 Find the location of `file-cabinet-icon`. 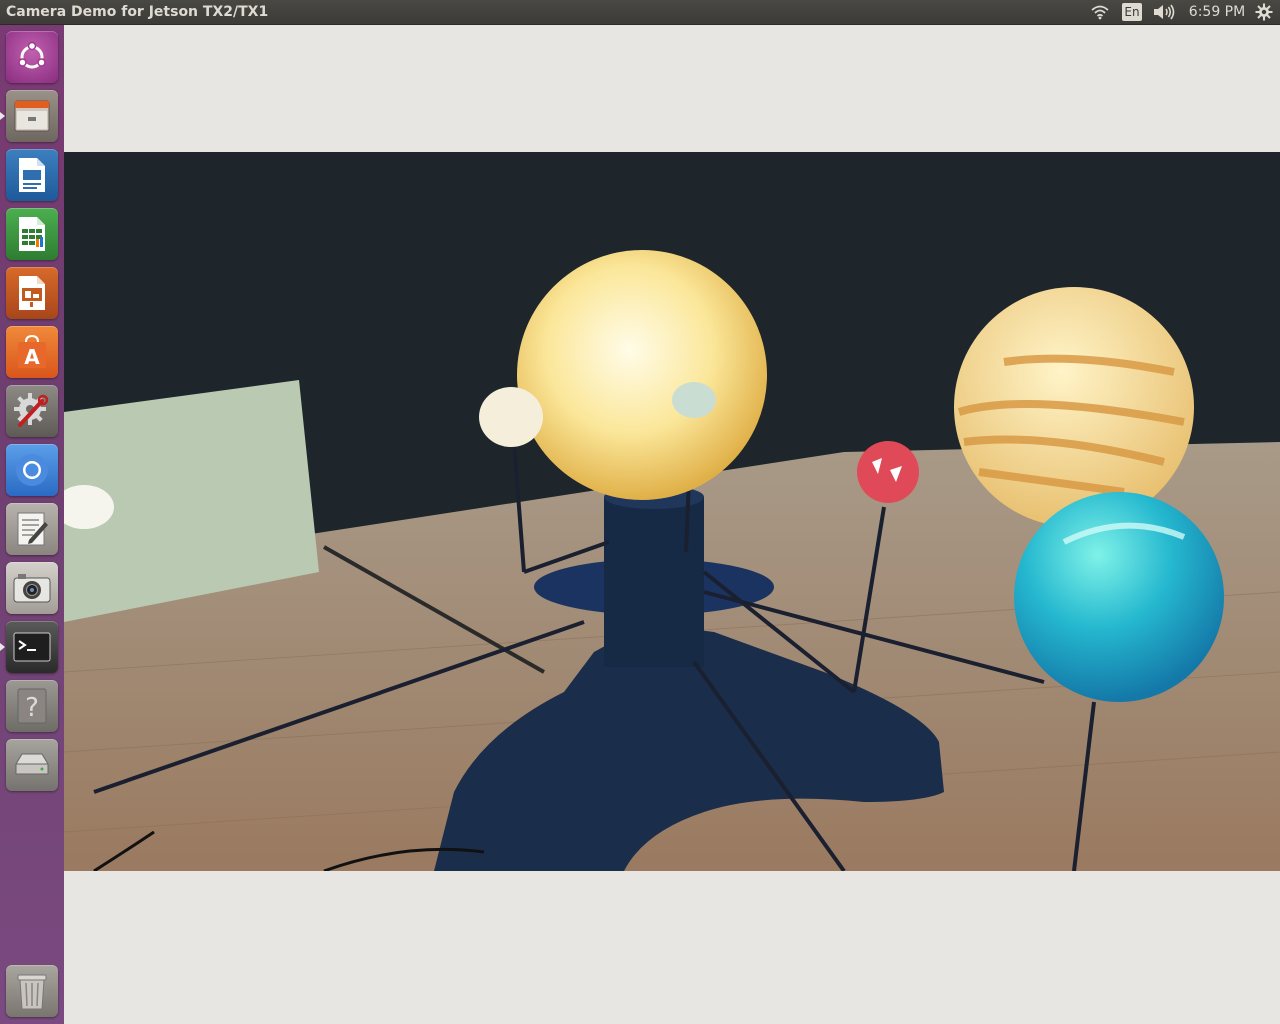

file-cabinet-icon is located at coordinates (29, 116).